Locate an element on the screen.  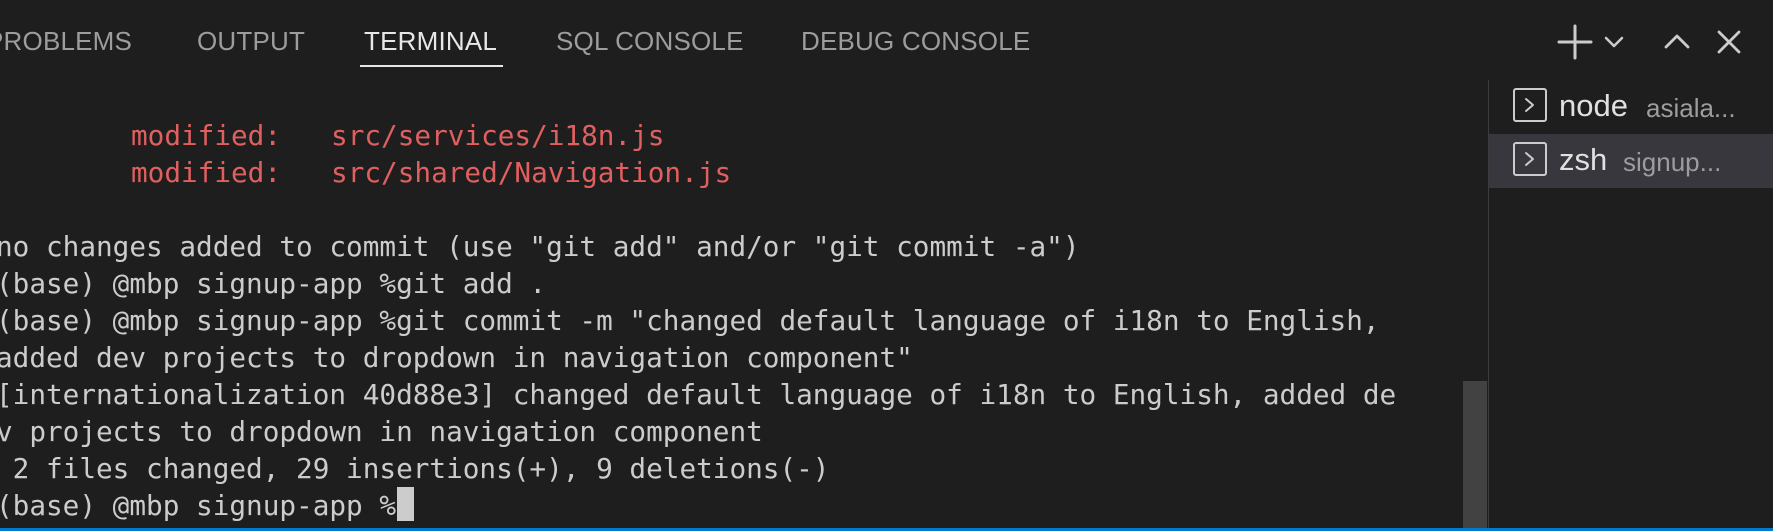
terminal-line: modified: src/services/i18n.js is located at coordinates (397, 135).